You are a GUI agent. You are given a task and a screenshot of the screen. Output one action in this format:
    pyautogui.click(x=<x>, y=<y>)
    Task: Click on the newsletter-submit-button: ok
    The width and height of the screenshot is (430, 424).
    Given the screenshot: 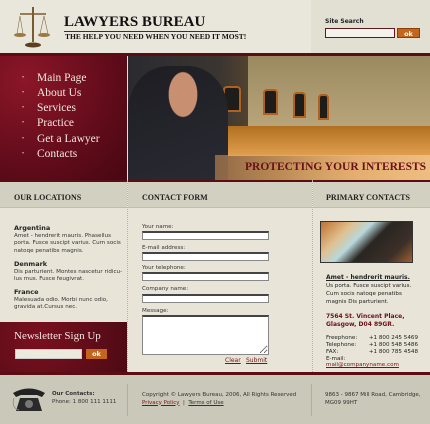 What is the action you would take?
    pyautogui.click(x=96, y=354)
    